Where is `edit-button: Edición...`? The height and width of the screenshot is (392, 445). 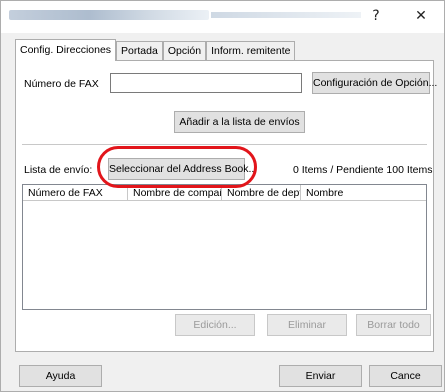 edit-button: Edición... is located at coordinates (215, 325).